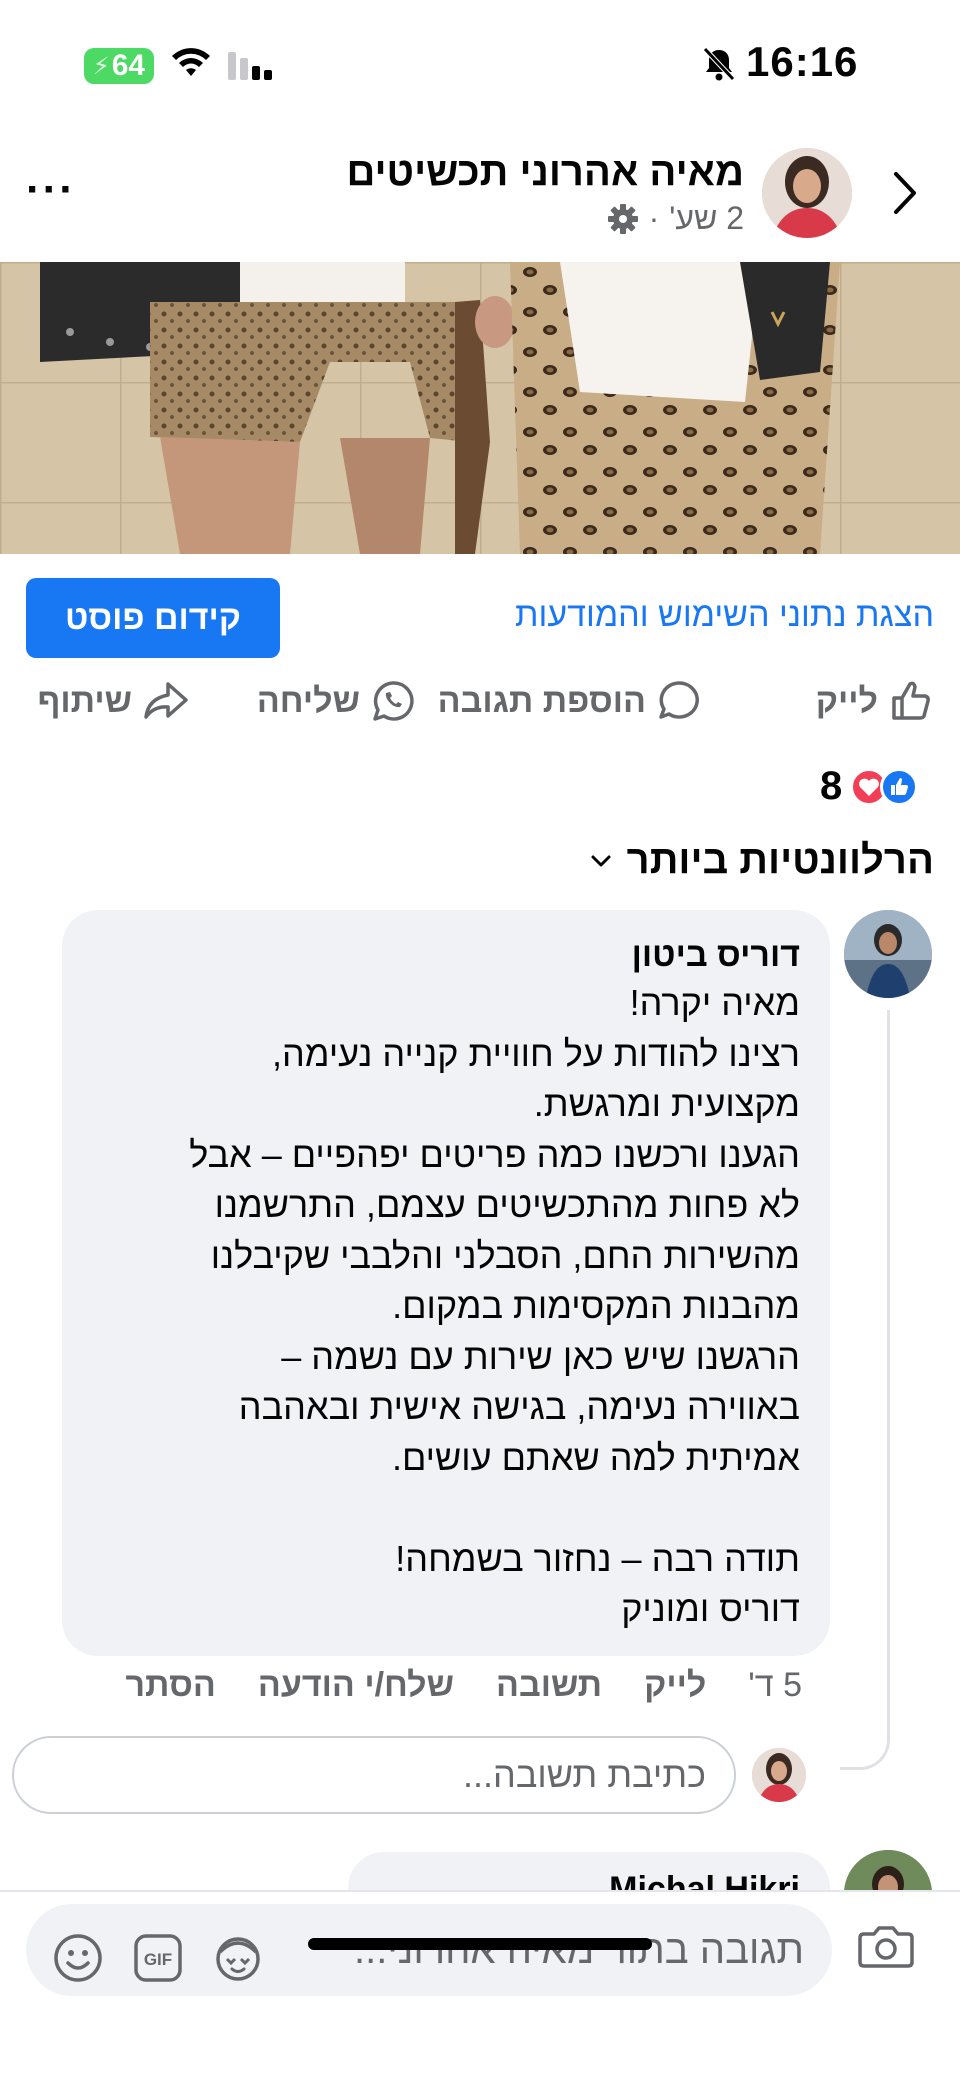 The image size is (960, 2080). I want to click on svg-text: GIF, so click(158, 1959).